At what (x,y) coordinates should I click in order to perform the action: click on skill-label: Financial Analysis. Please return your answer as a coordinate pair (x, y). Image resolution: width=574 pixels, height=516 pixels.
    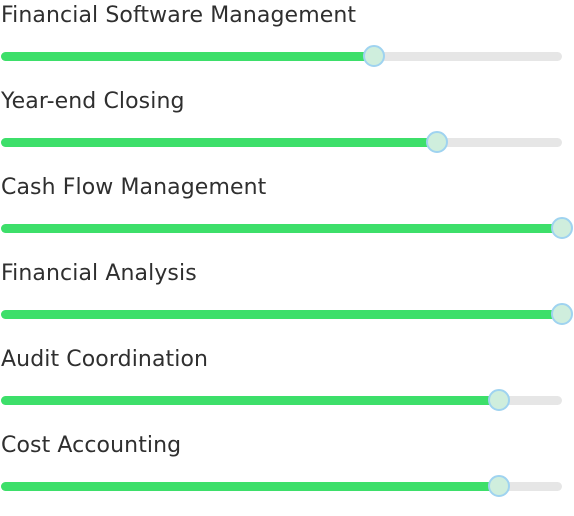
    Looking at the image, I should click on (99, 273).